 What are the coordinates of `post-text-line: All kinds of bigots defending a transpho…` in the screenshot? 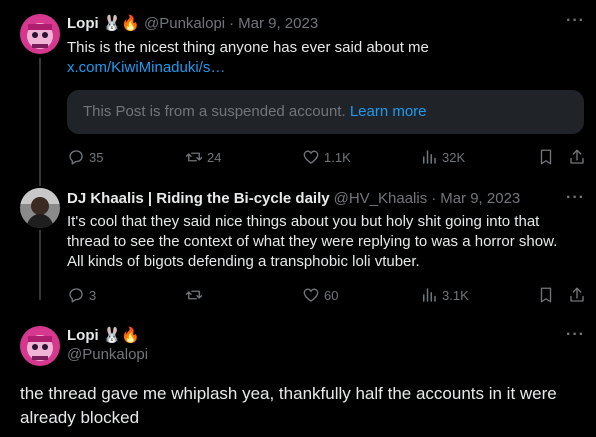 It's located at (243, 261).